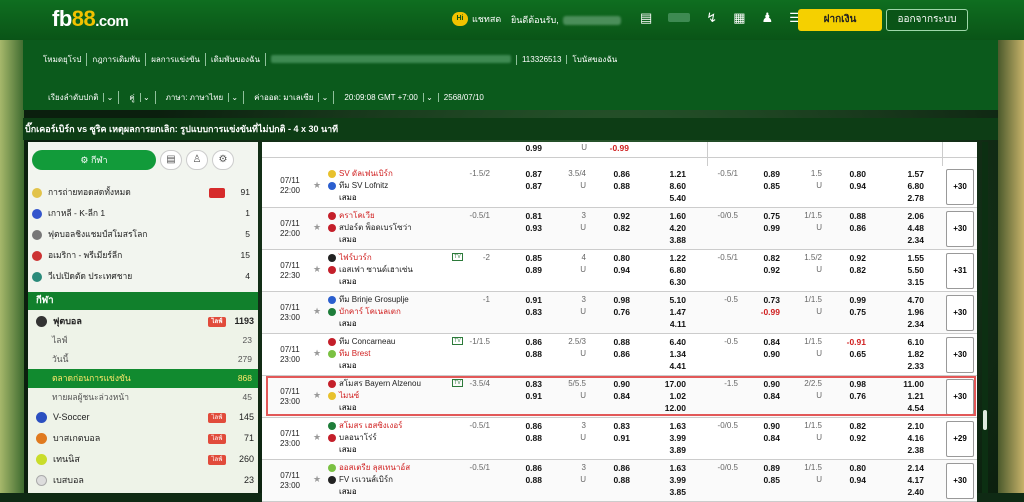  I want to click on odds-cell: -0.91, so click(845, 342).